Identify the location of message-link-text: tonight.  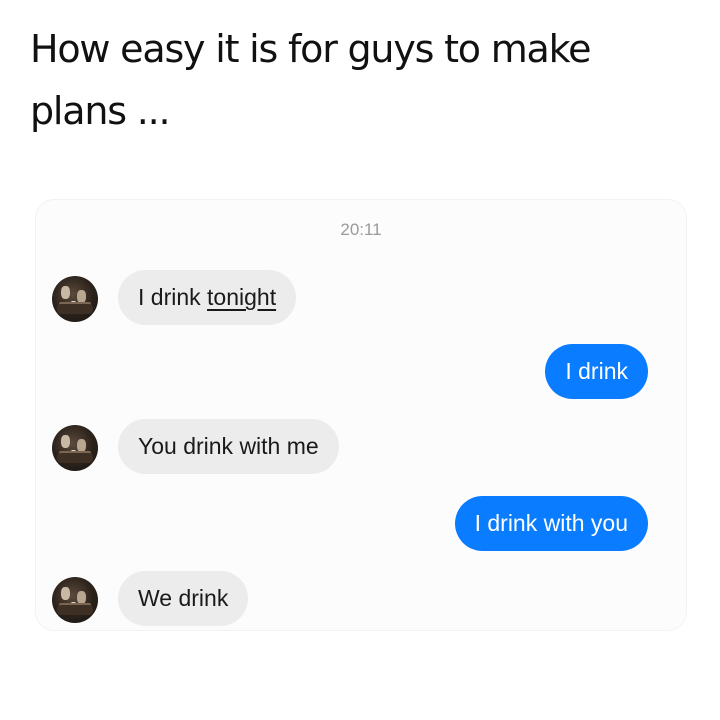
(241, 297).